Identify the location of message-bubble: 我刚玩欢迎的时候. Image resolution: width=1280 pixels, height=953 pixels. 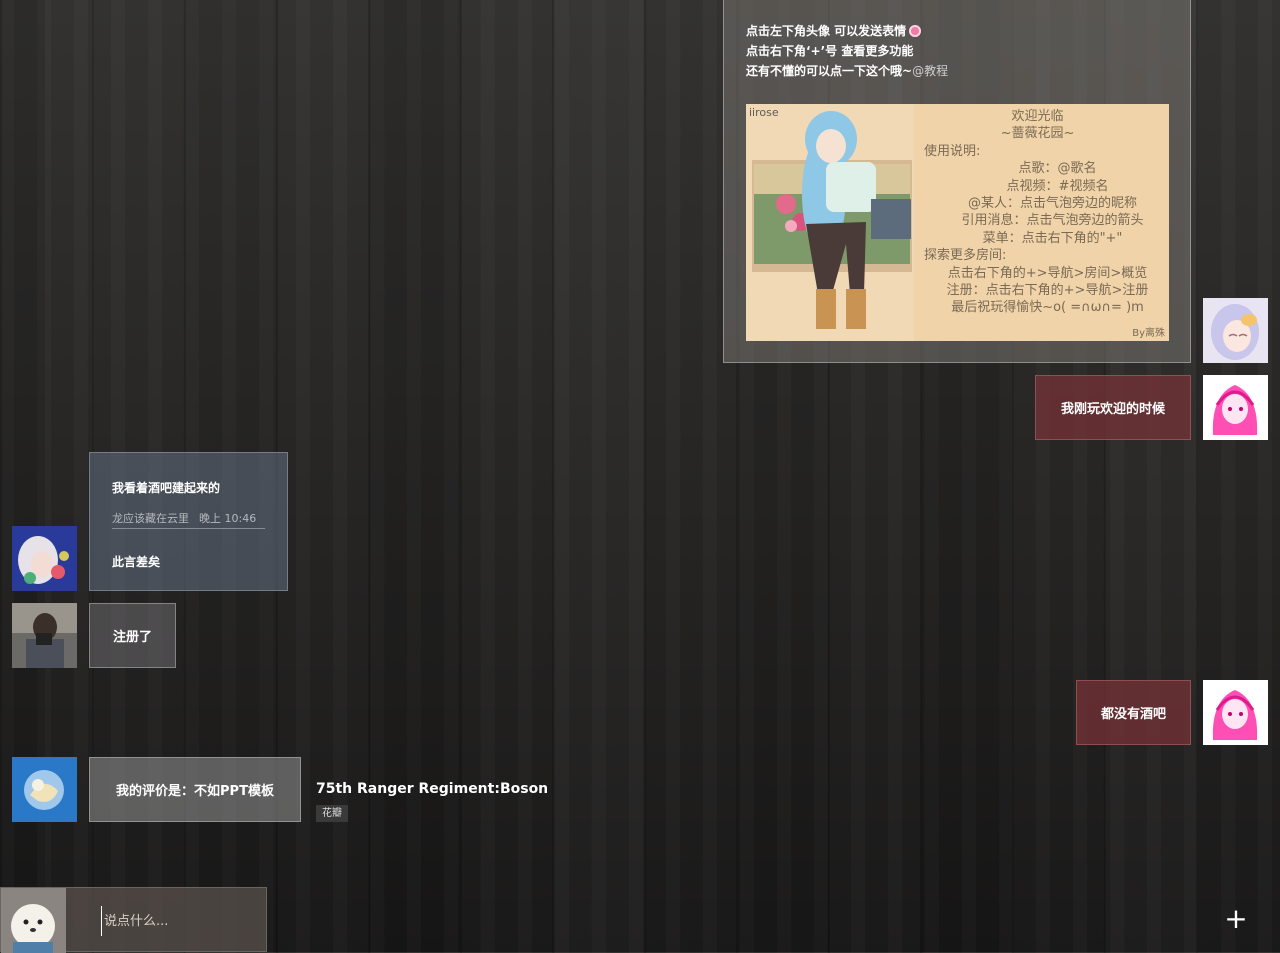
(1113, 407).